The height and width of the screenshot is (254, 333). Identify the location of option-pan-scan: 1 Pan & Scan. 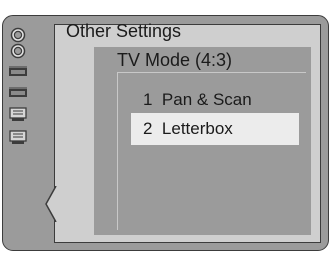
(215, 100).